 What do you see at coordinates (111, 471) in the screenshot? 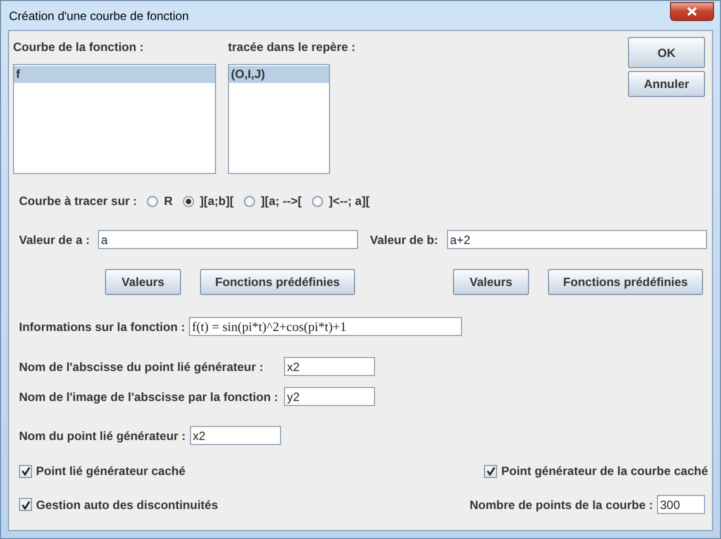
I see `checkbox-label: Point lié générateur caché` at bounding box center [111, 471].